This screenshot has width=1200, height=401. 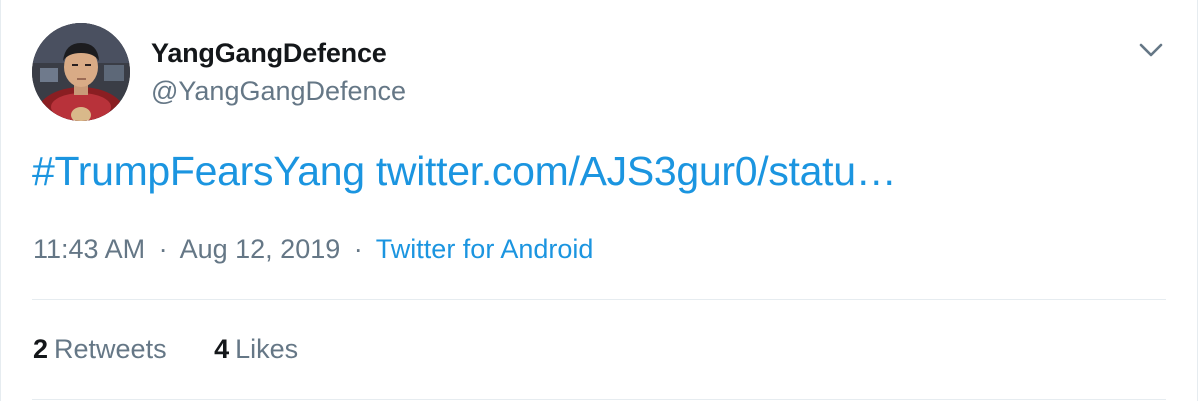 I want to click on tweet-date: Aug 12, 2019, so click(x=260, y=249).